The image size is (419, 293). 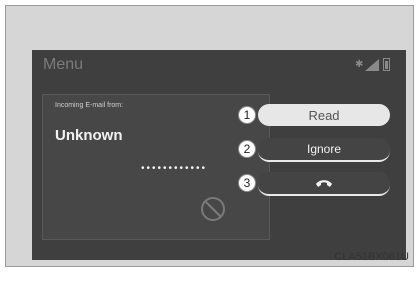 I want to click on hang-up-button: 3, so click(x=314, y=184).